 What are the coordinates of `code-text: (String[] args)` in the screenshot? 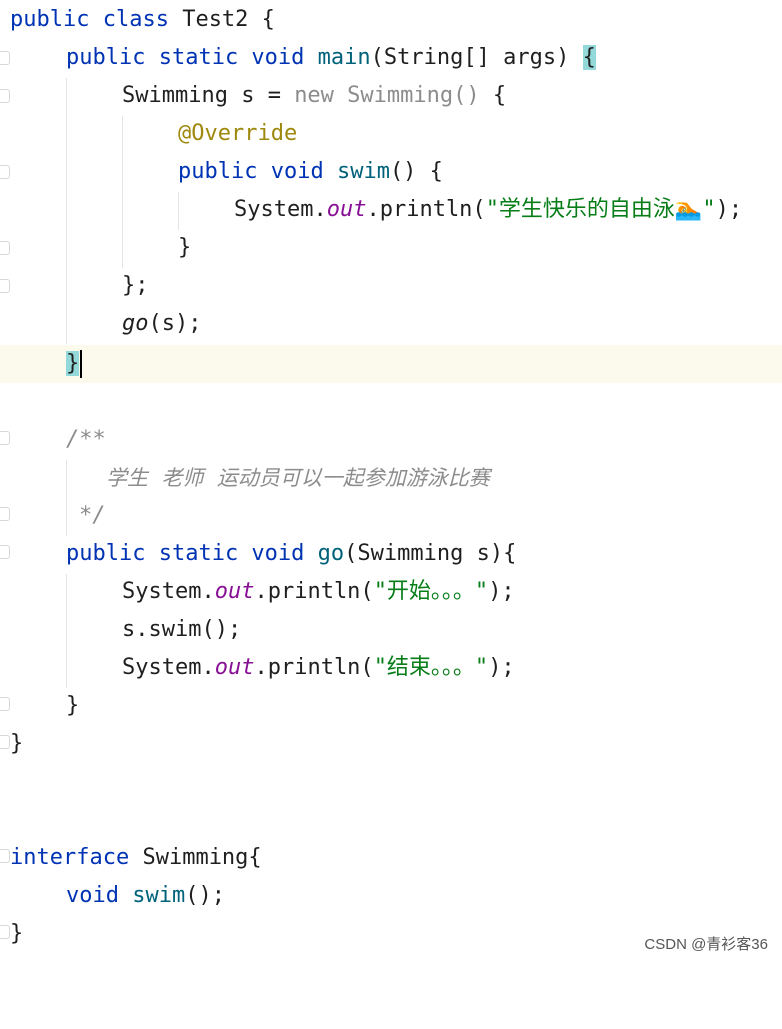 It's located at (476, 57).